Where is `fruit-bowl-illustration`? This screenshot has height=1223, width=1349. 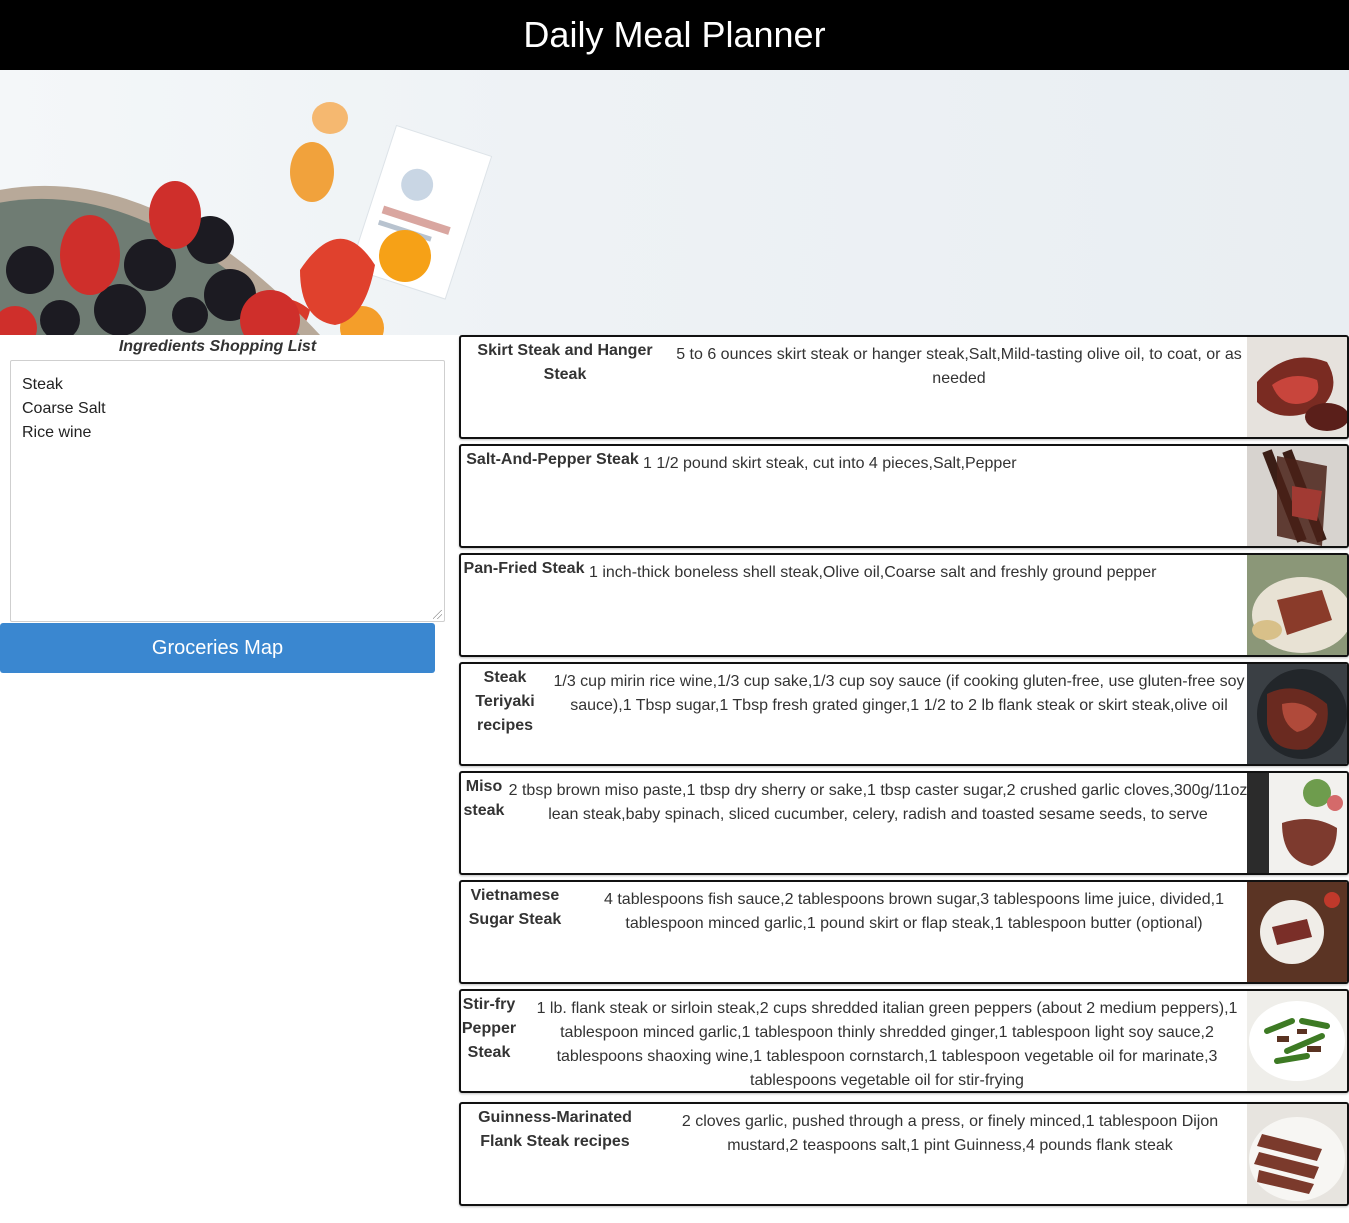 fruit-bowl-illustration is located at coordinates (246, 218).